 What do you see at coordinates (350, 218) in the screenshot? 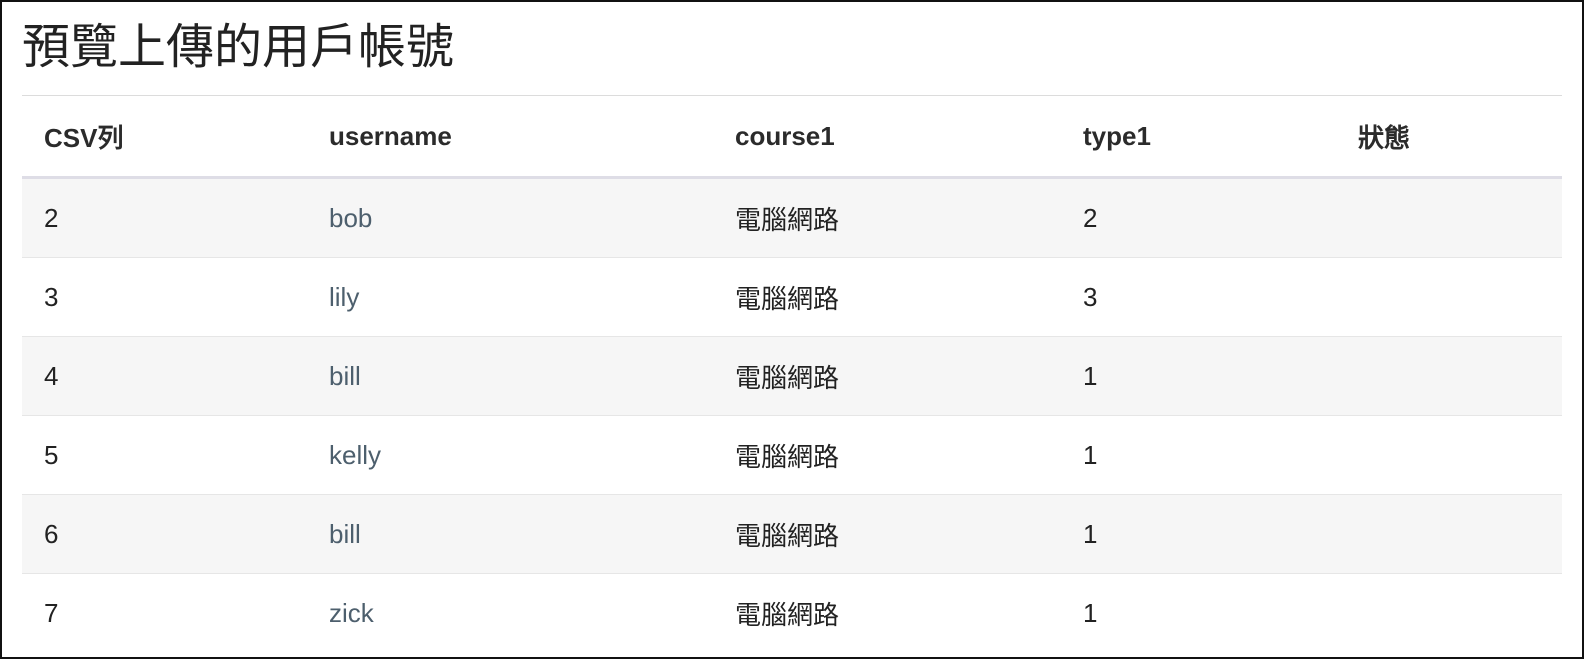
I see `username-link: bob` at bounding box center [350, 218].